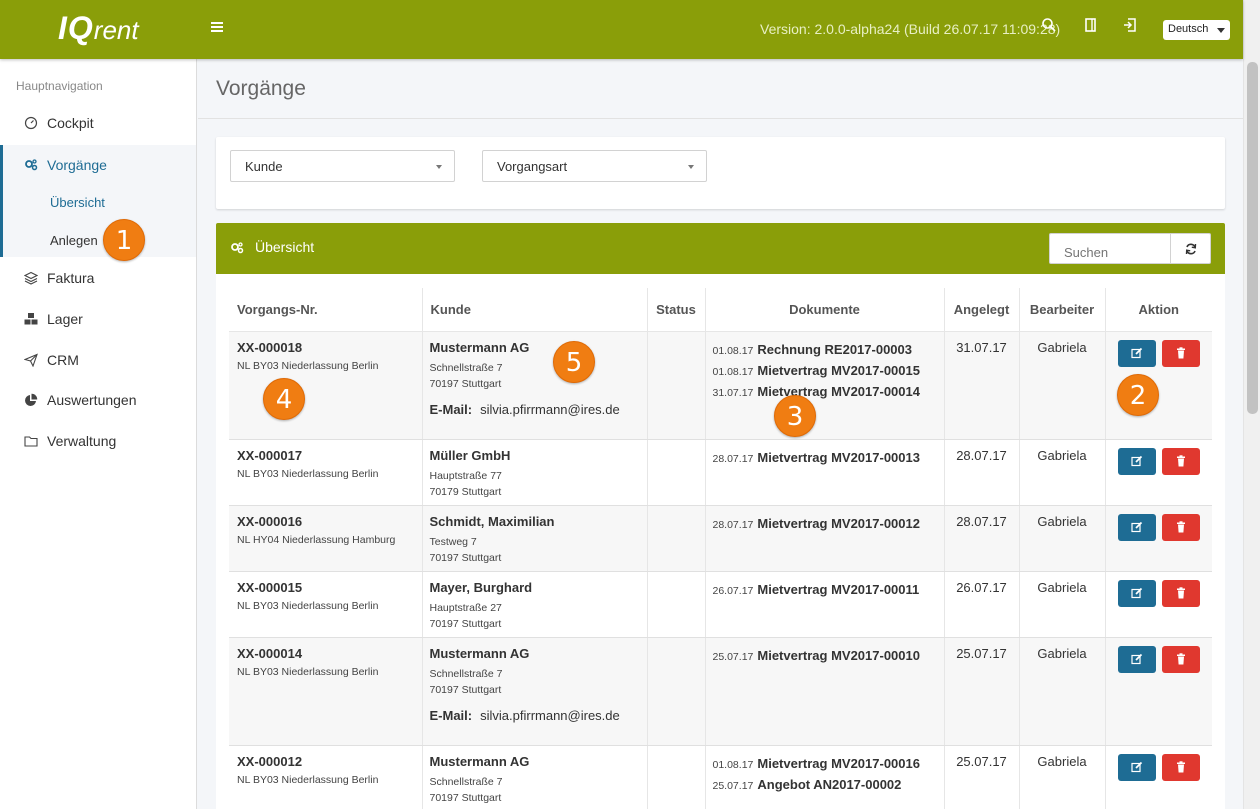 This screenshot has height=809, width=1260. What do you see at coordinates (825, 310) in the screenshot?
I see `column-header: Dokumente` at bounding box center [825, 310].